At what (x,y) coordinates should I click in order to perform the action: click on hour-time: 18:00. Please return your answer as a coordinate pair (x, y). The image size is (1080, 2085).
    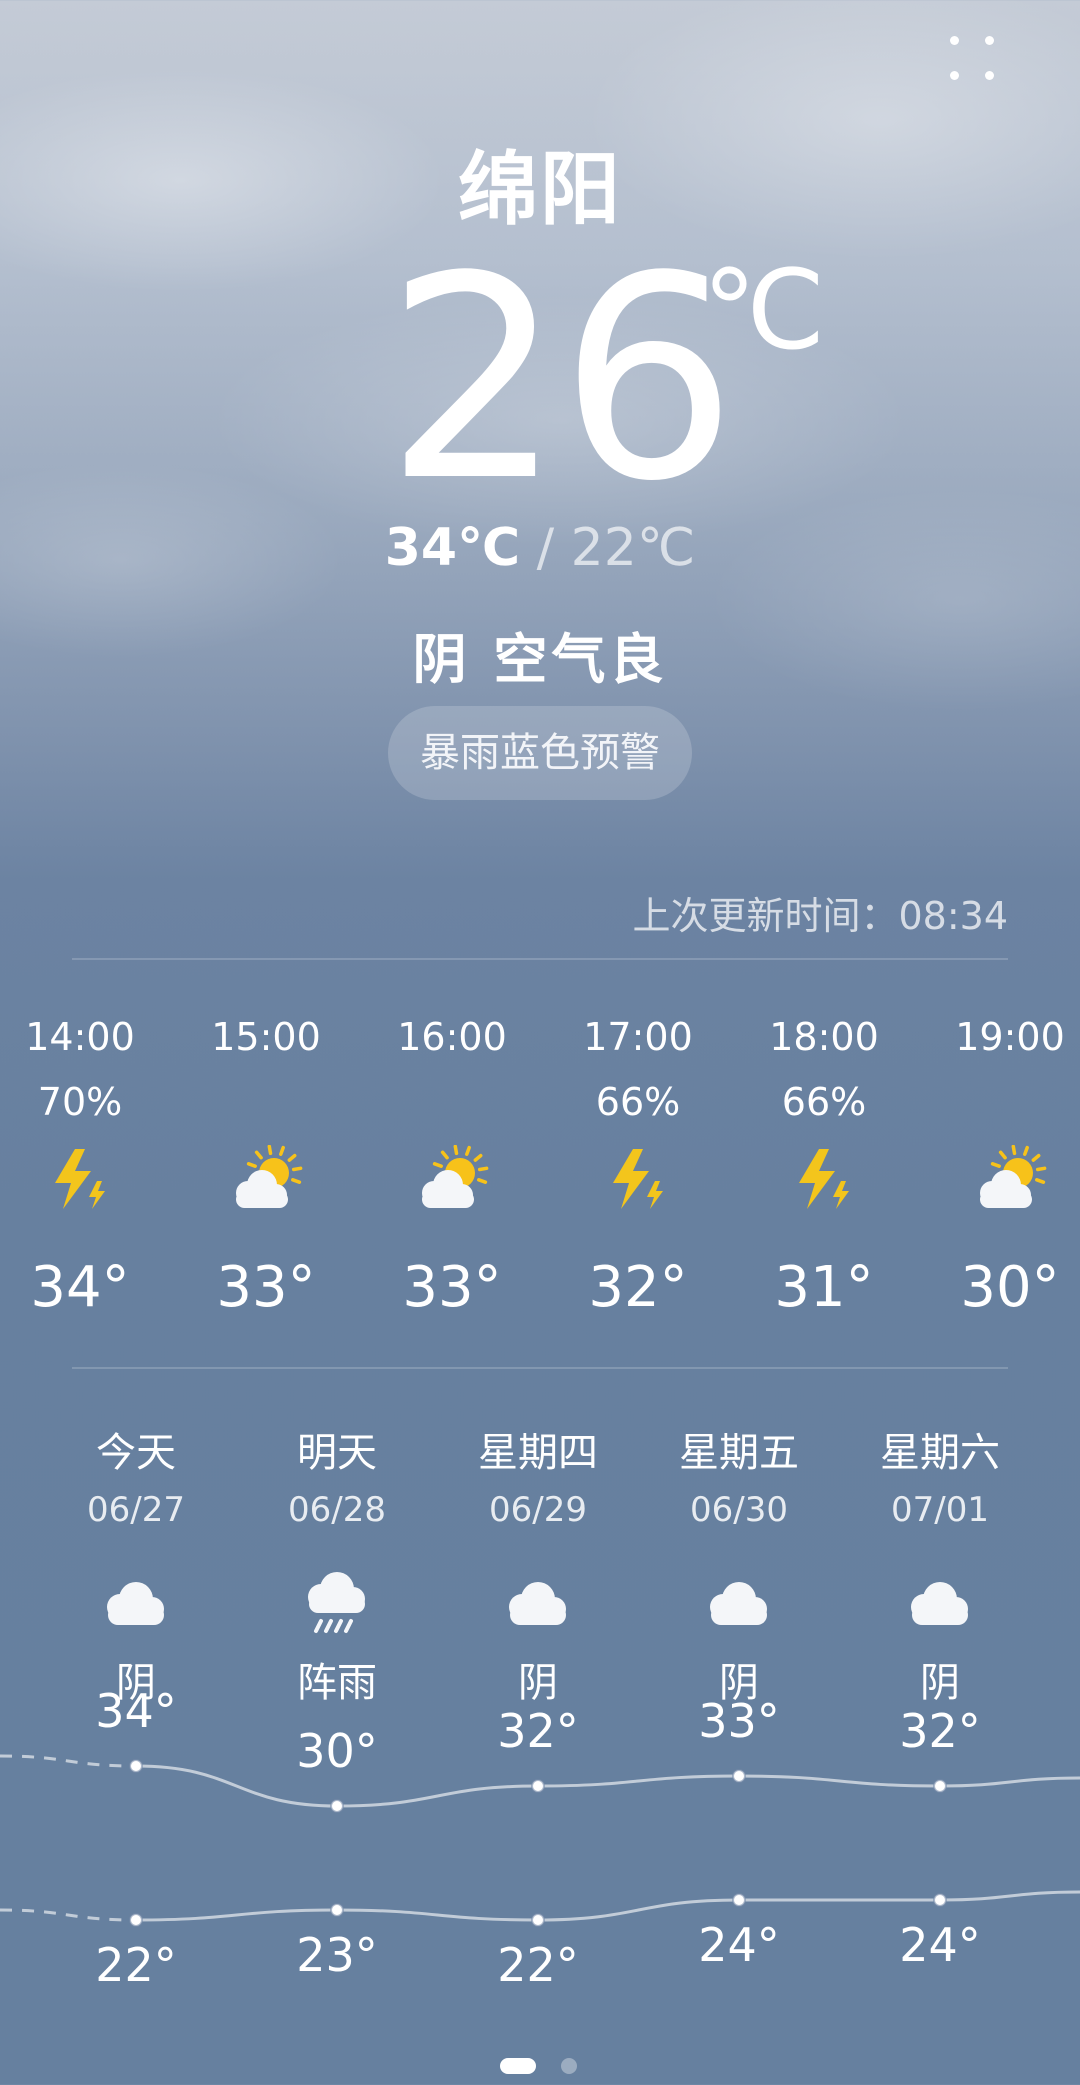
    Looking at the image, I should click on (824, 1037).